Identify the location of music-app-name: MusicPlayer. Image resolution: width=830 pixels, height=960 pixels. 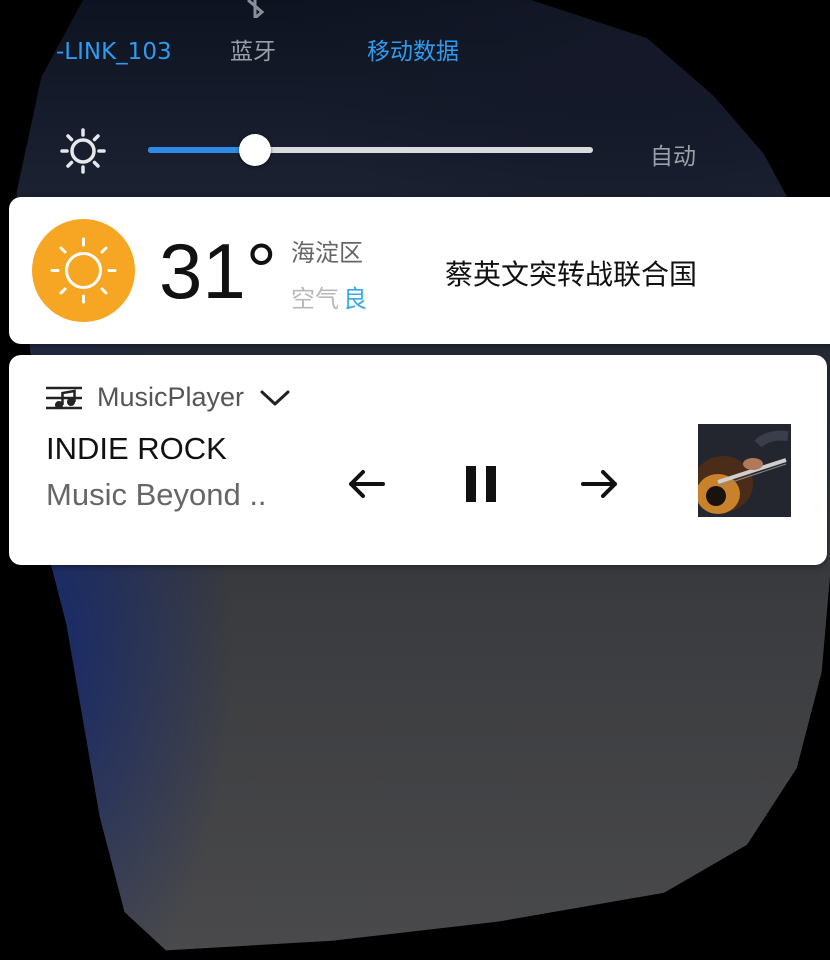
(171, 397).